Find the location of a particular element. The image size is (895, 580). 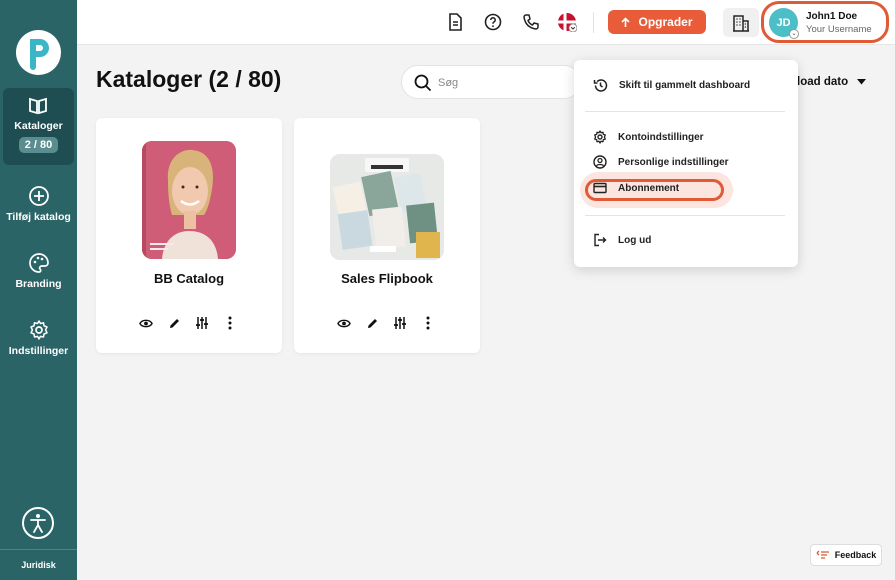

topbar: Opgrader JD ⌄ John1 Doe Your Username is located at coordinates (486, 22).